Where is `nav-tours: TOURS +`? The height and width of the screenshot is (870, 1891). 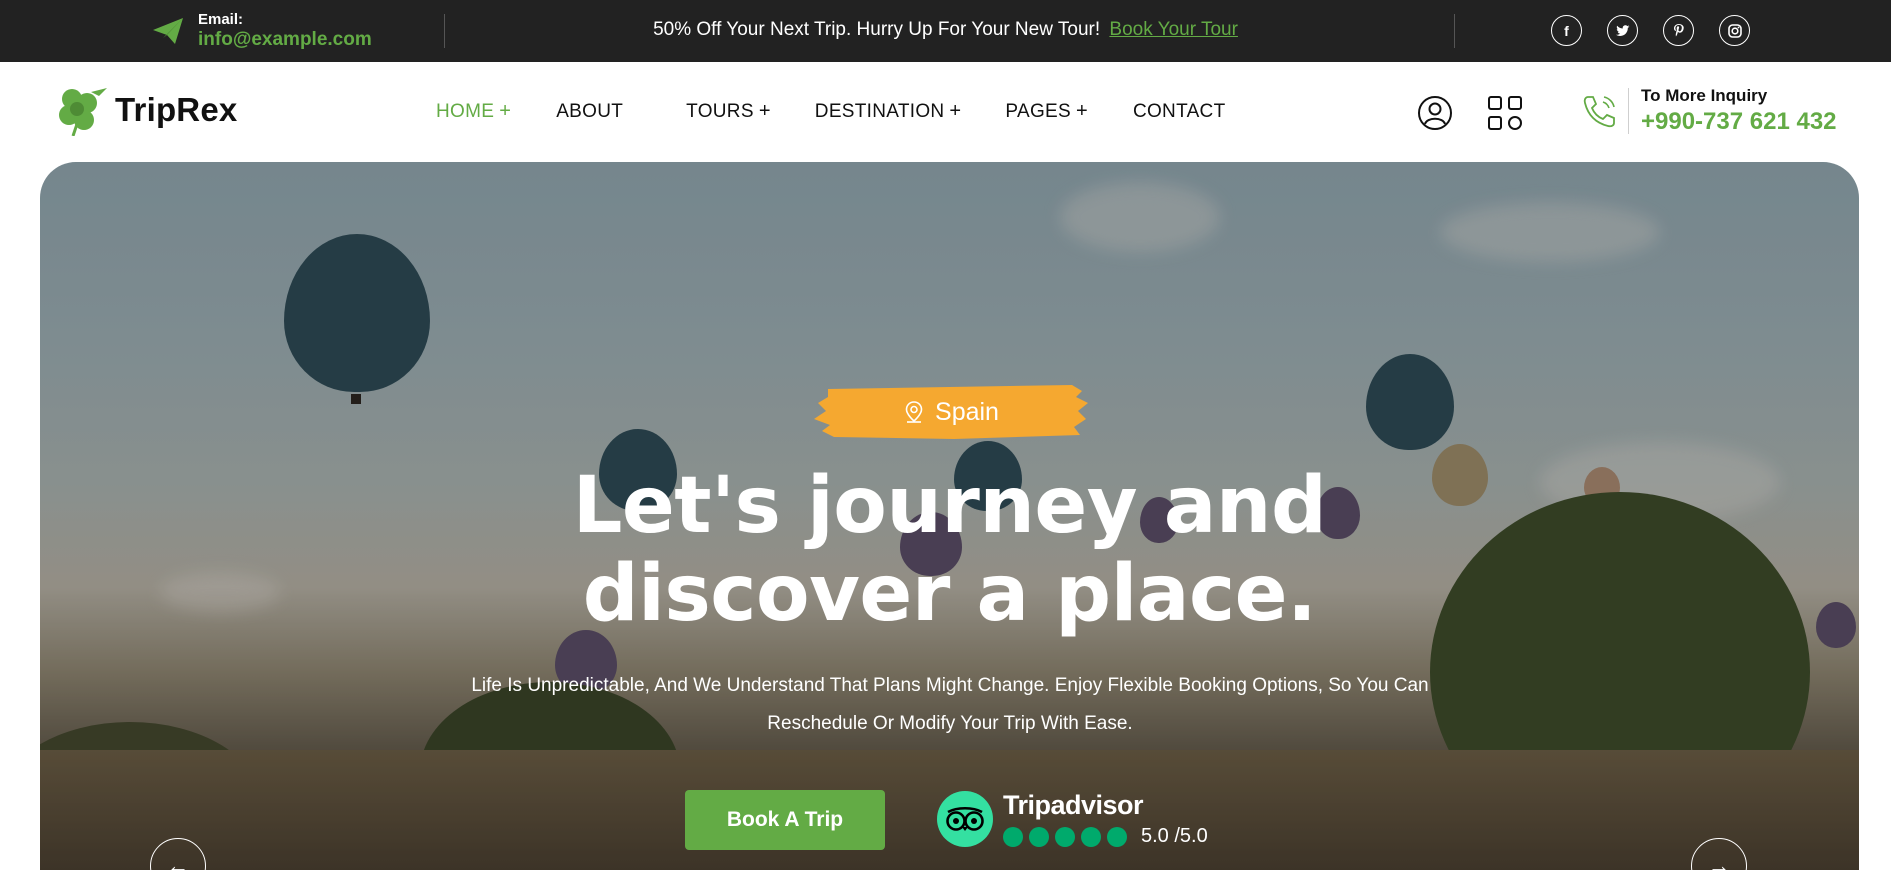 nav-tours: TOURS + is located at coordinates (728, 111).